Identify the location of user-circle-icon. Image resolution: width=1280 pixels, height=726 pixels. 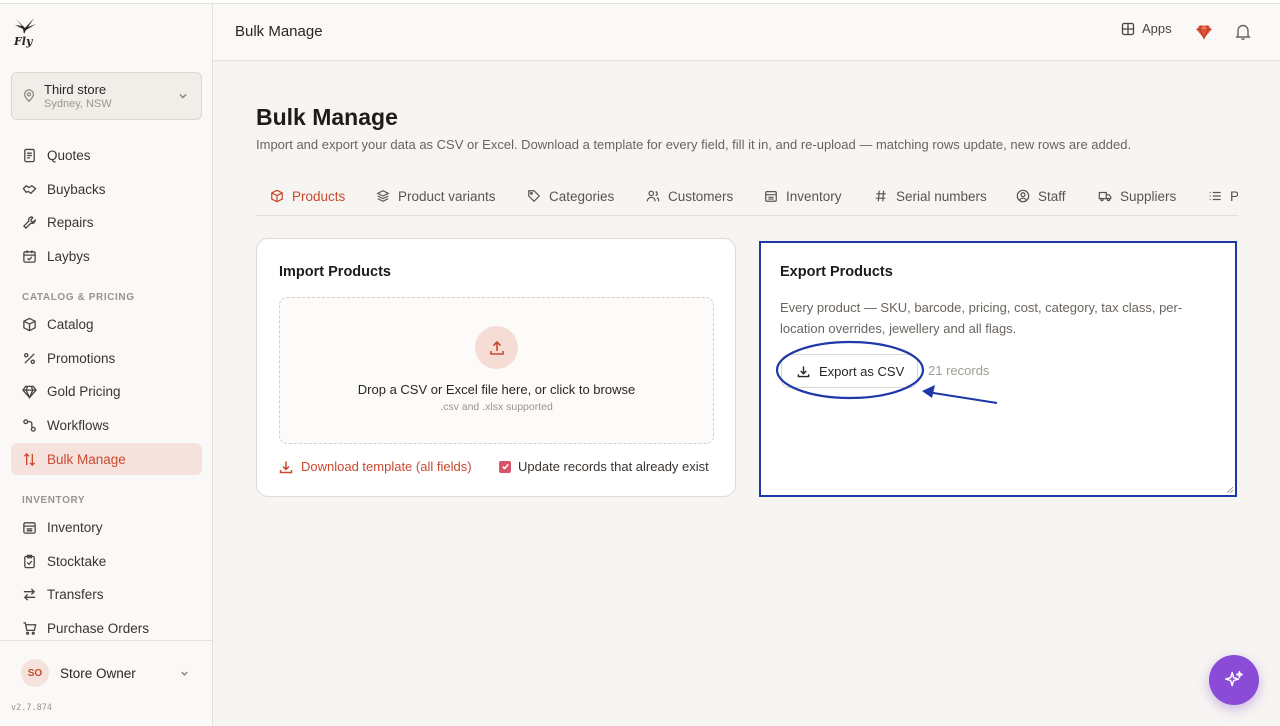
(1023, 196).